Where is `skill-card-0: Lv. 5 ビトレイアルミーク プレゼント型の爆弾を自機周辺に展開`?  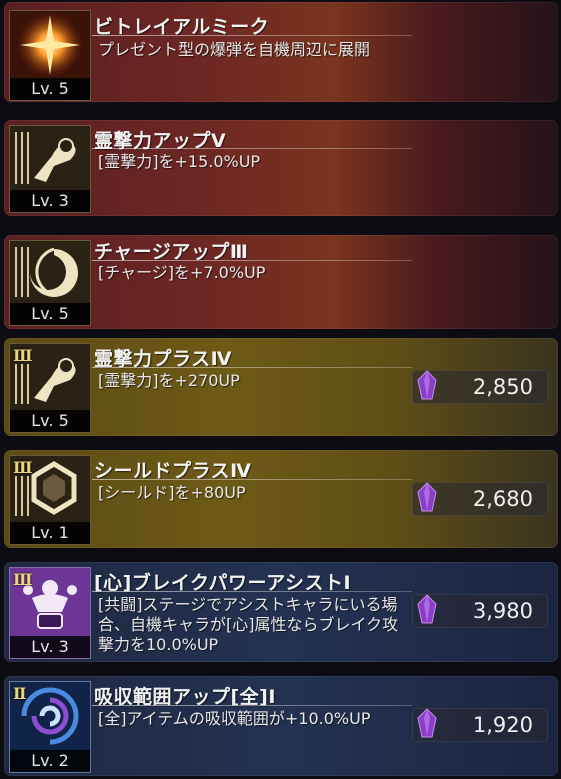
skill-card-0: Lv. 5 ビトレイアルミーク プレゼント型の爆弾を自機周辺に展開 is located at coordinates (281, 52).